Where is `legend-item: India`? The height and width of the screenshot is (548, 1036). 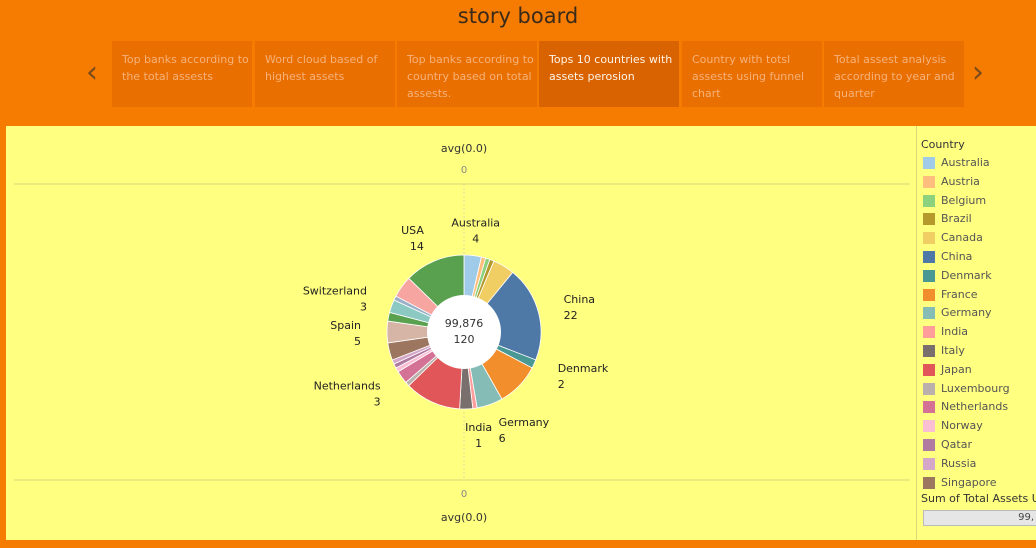 legend-item: India is located at coordinates (979, 333).